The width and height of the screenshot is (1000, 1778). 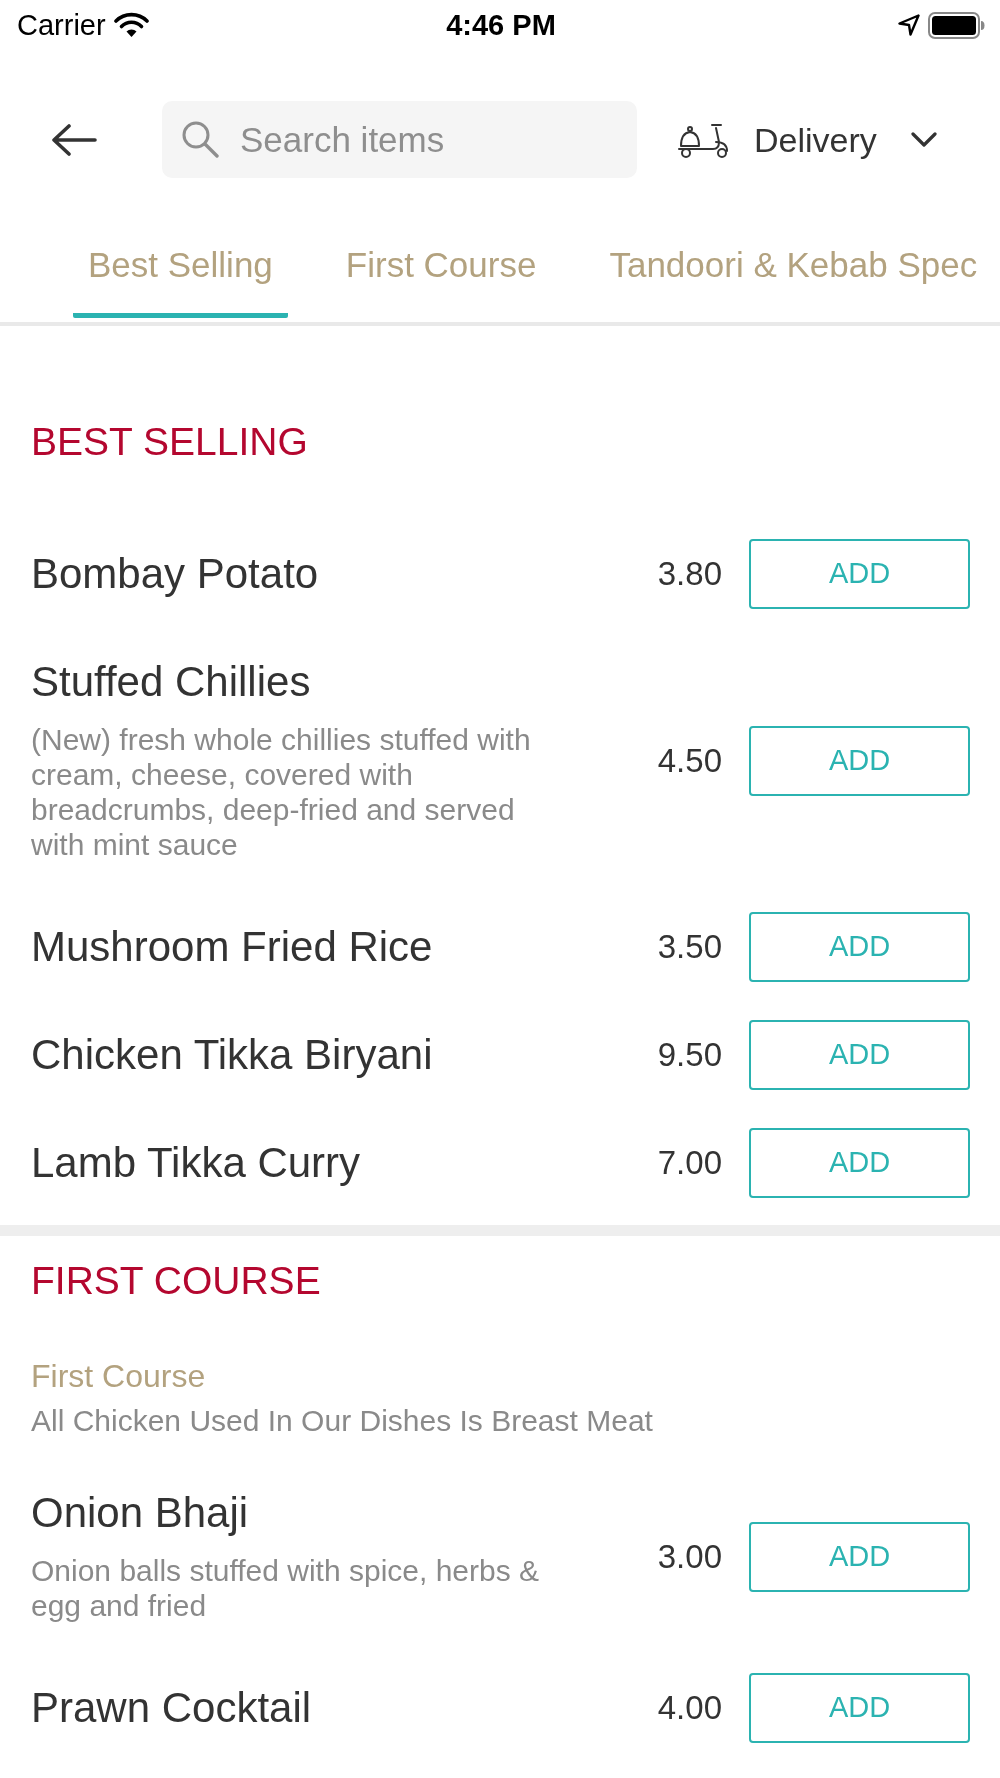 I want to click on item-name: Bombay Potato, so click(x=175, y=574).